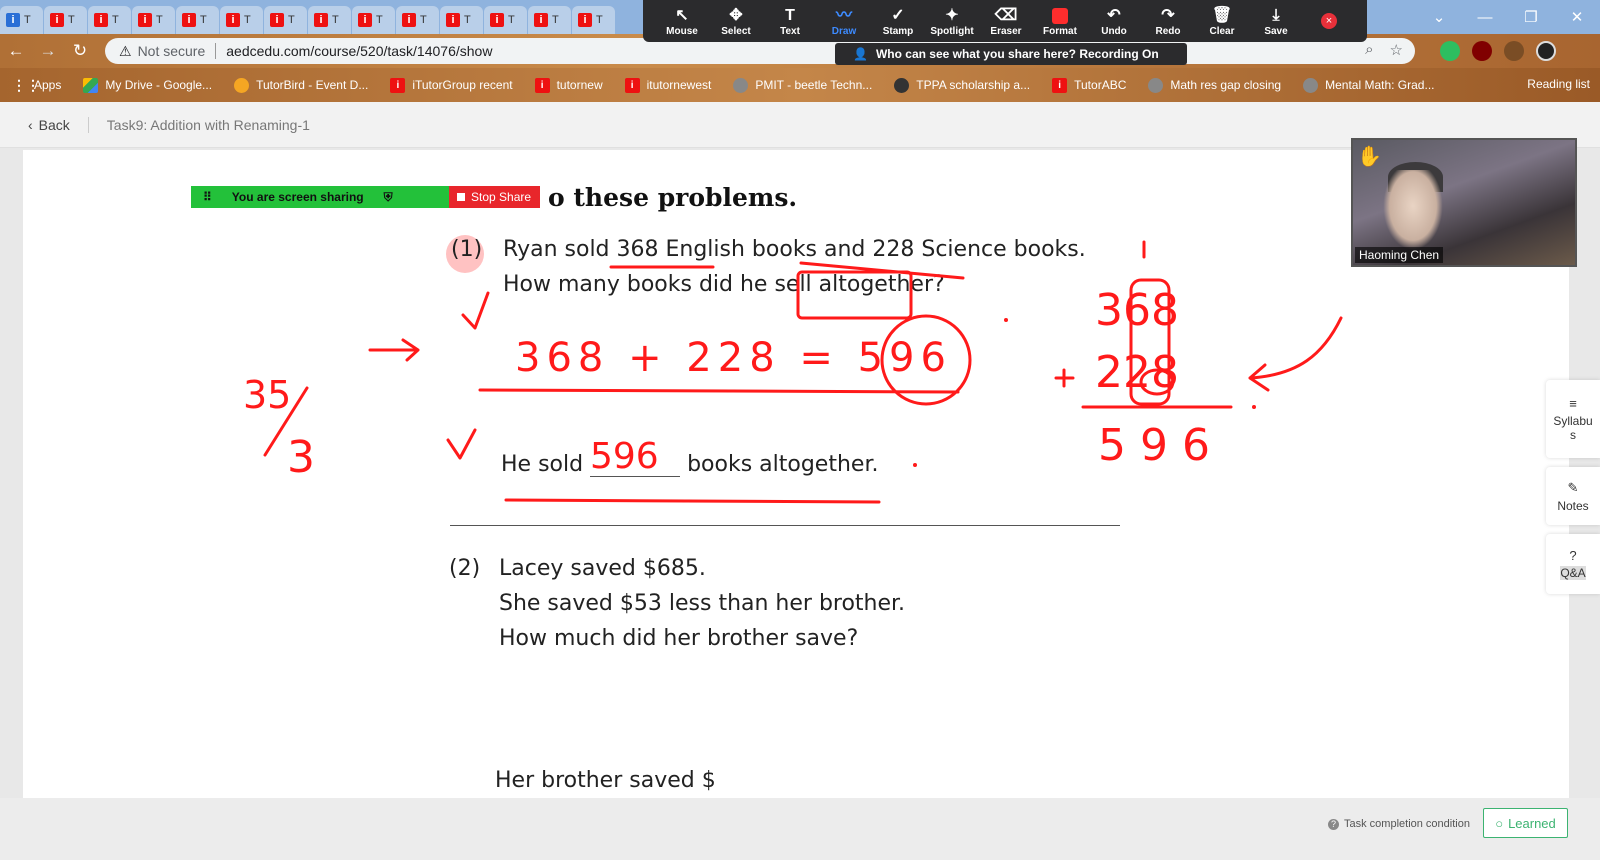  I want to click on header-divider, so click(88, 124).